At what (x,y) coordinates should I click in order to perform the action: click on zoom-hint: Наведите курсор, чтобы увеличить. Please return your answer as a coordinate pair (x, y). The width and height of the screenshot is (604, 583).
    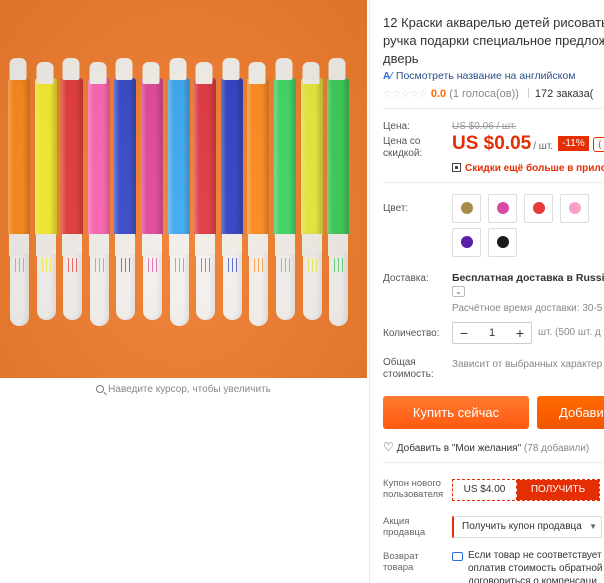
    Looking at the image, I should click on (183, 390).